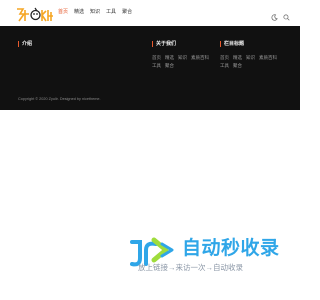 This screenshot has width=320, height=300. I want to click on nav-item-aggregate: 聚合, so click(127, 12).